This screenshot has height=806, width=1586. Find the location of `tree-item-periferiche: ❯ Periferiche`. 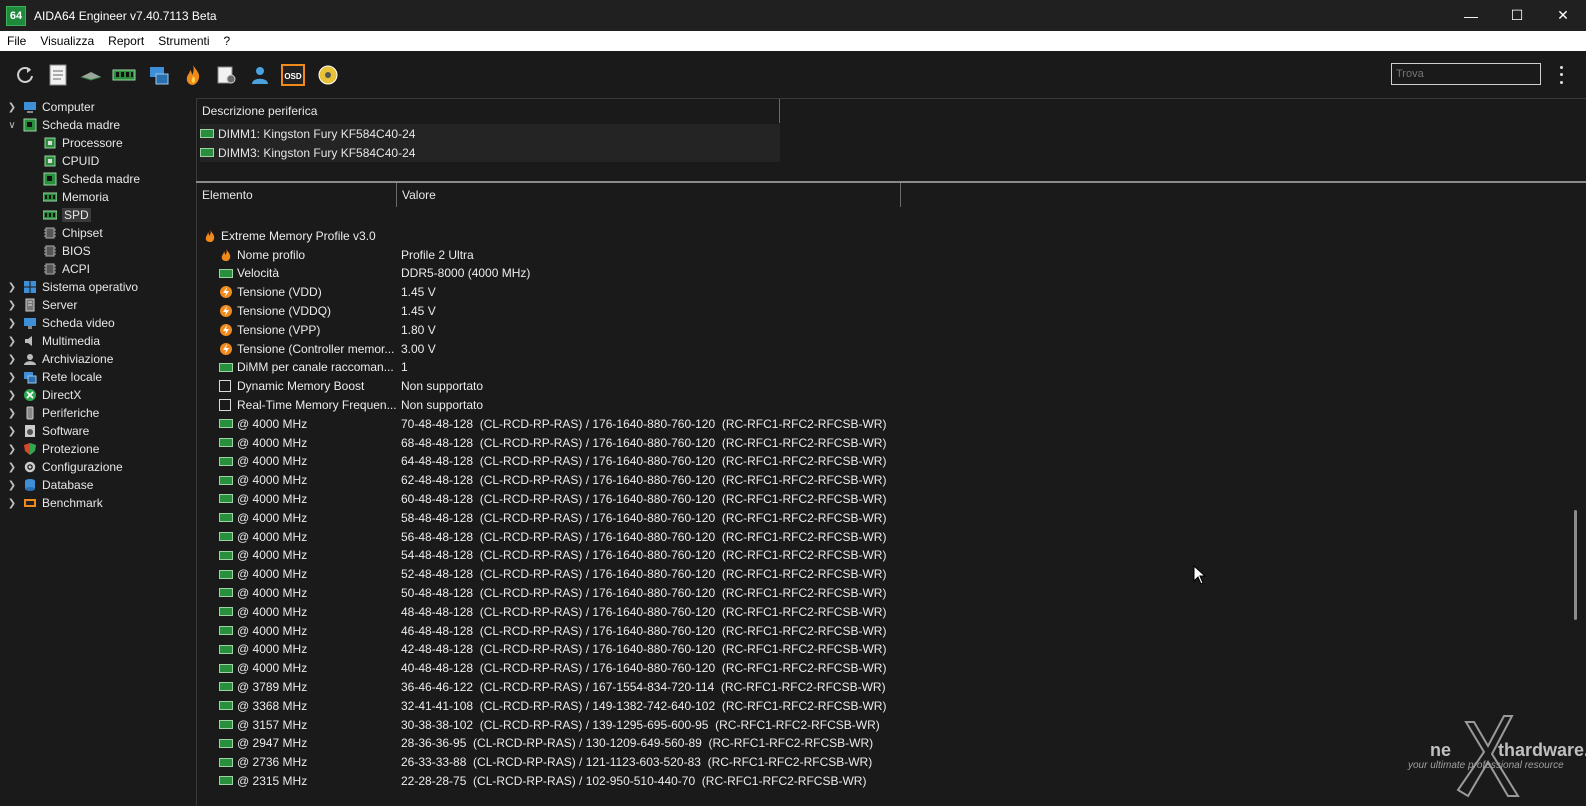

tree-item-periferiche: ❯ Periferiche is located at coordinates (53, 413).